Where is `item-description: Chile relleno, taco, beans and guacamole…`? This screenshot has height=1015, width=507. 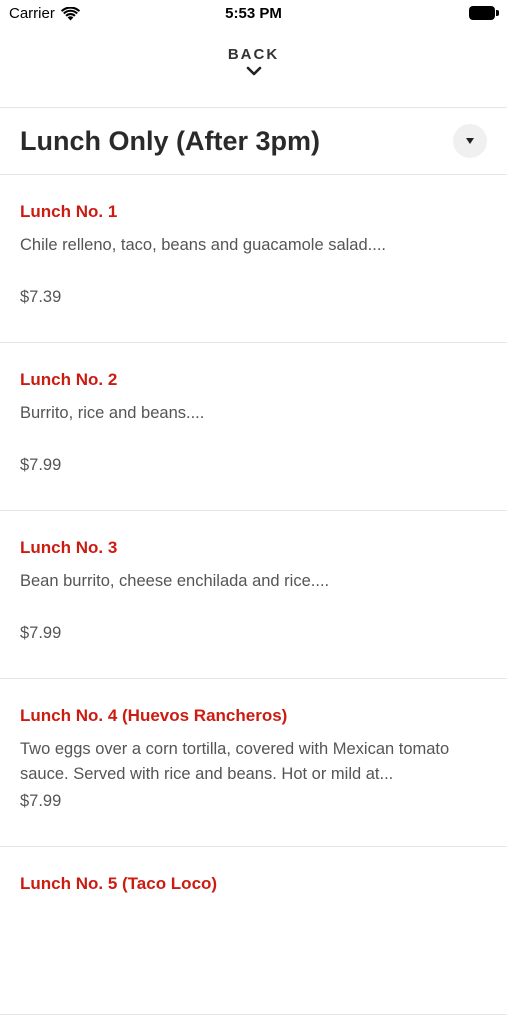
item-description: Chile relleno, taco, beans and guacamole… is located at coordinates (203, 245).